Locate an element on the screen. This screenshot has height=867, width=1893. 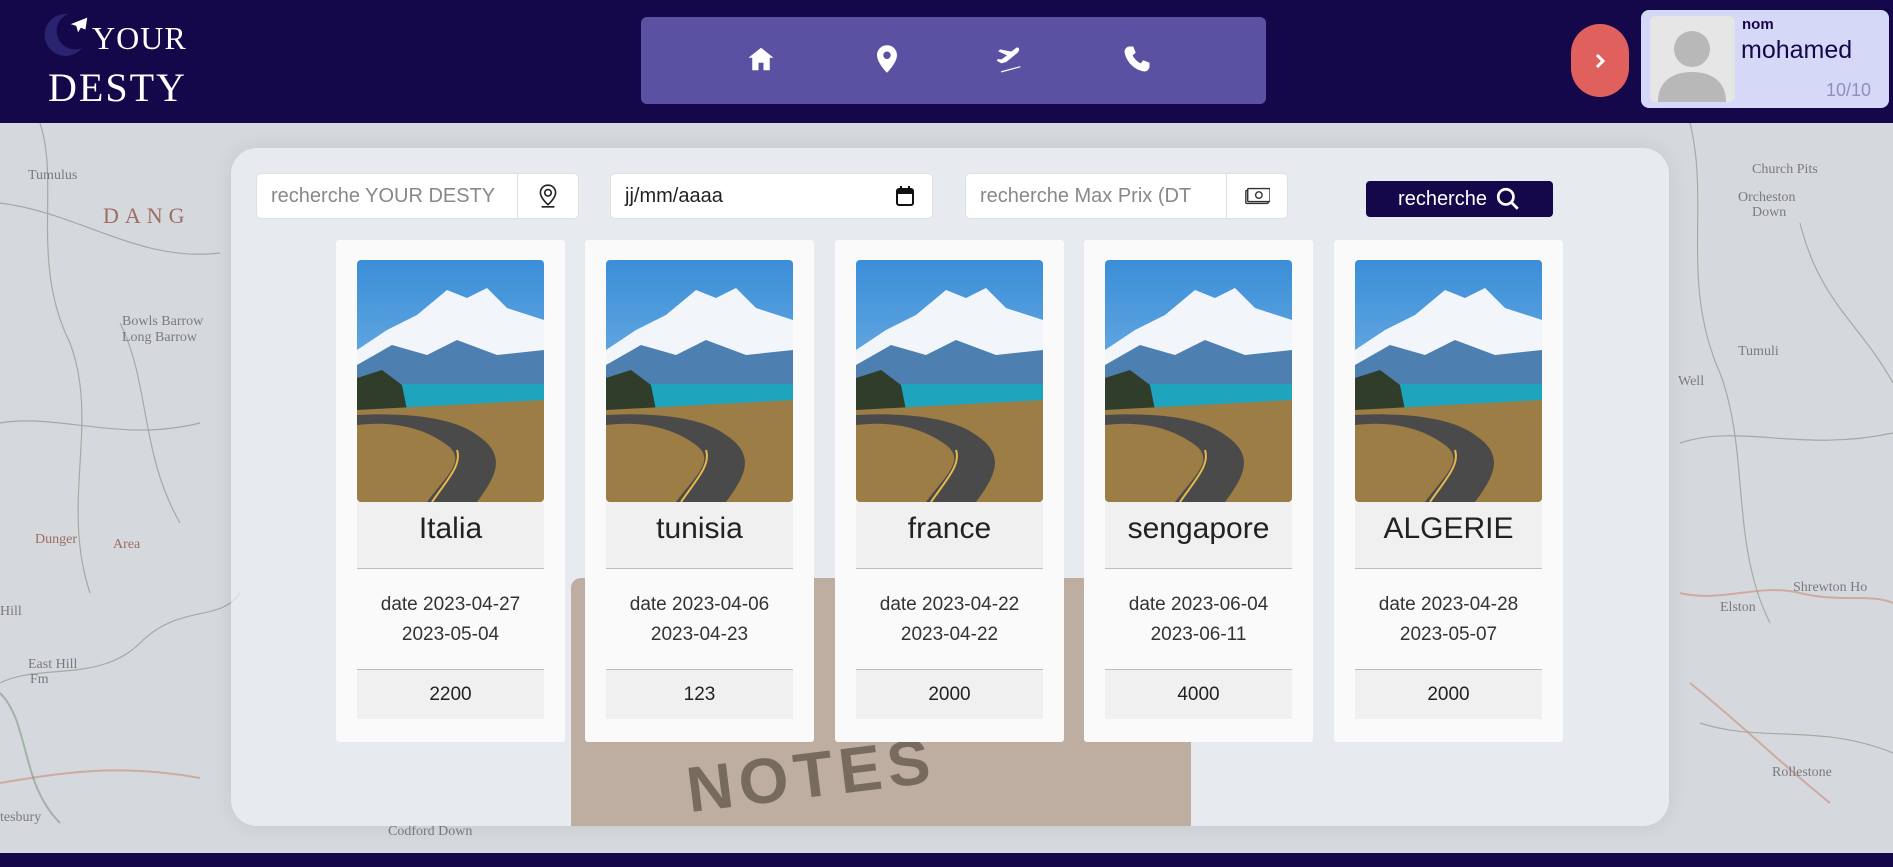
date-input-value: jj/mm/aaaa is located at coordinates (674, 196).